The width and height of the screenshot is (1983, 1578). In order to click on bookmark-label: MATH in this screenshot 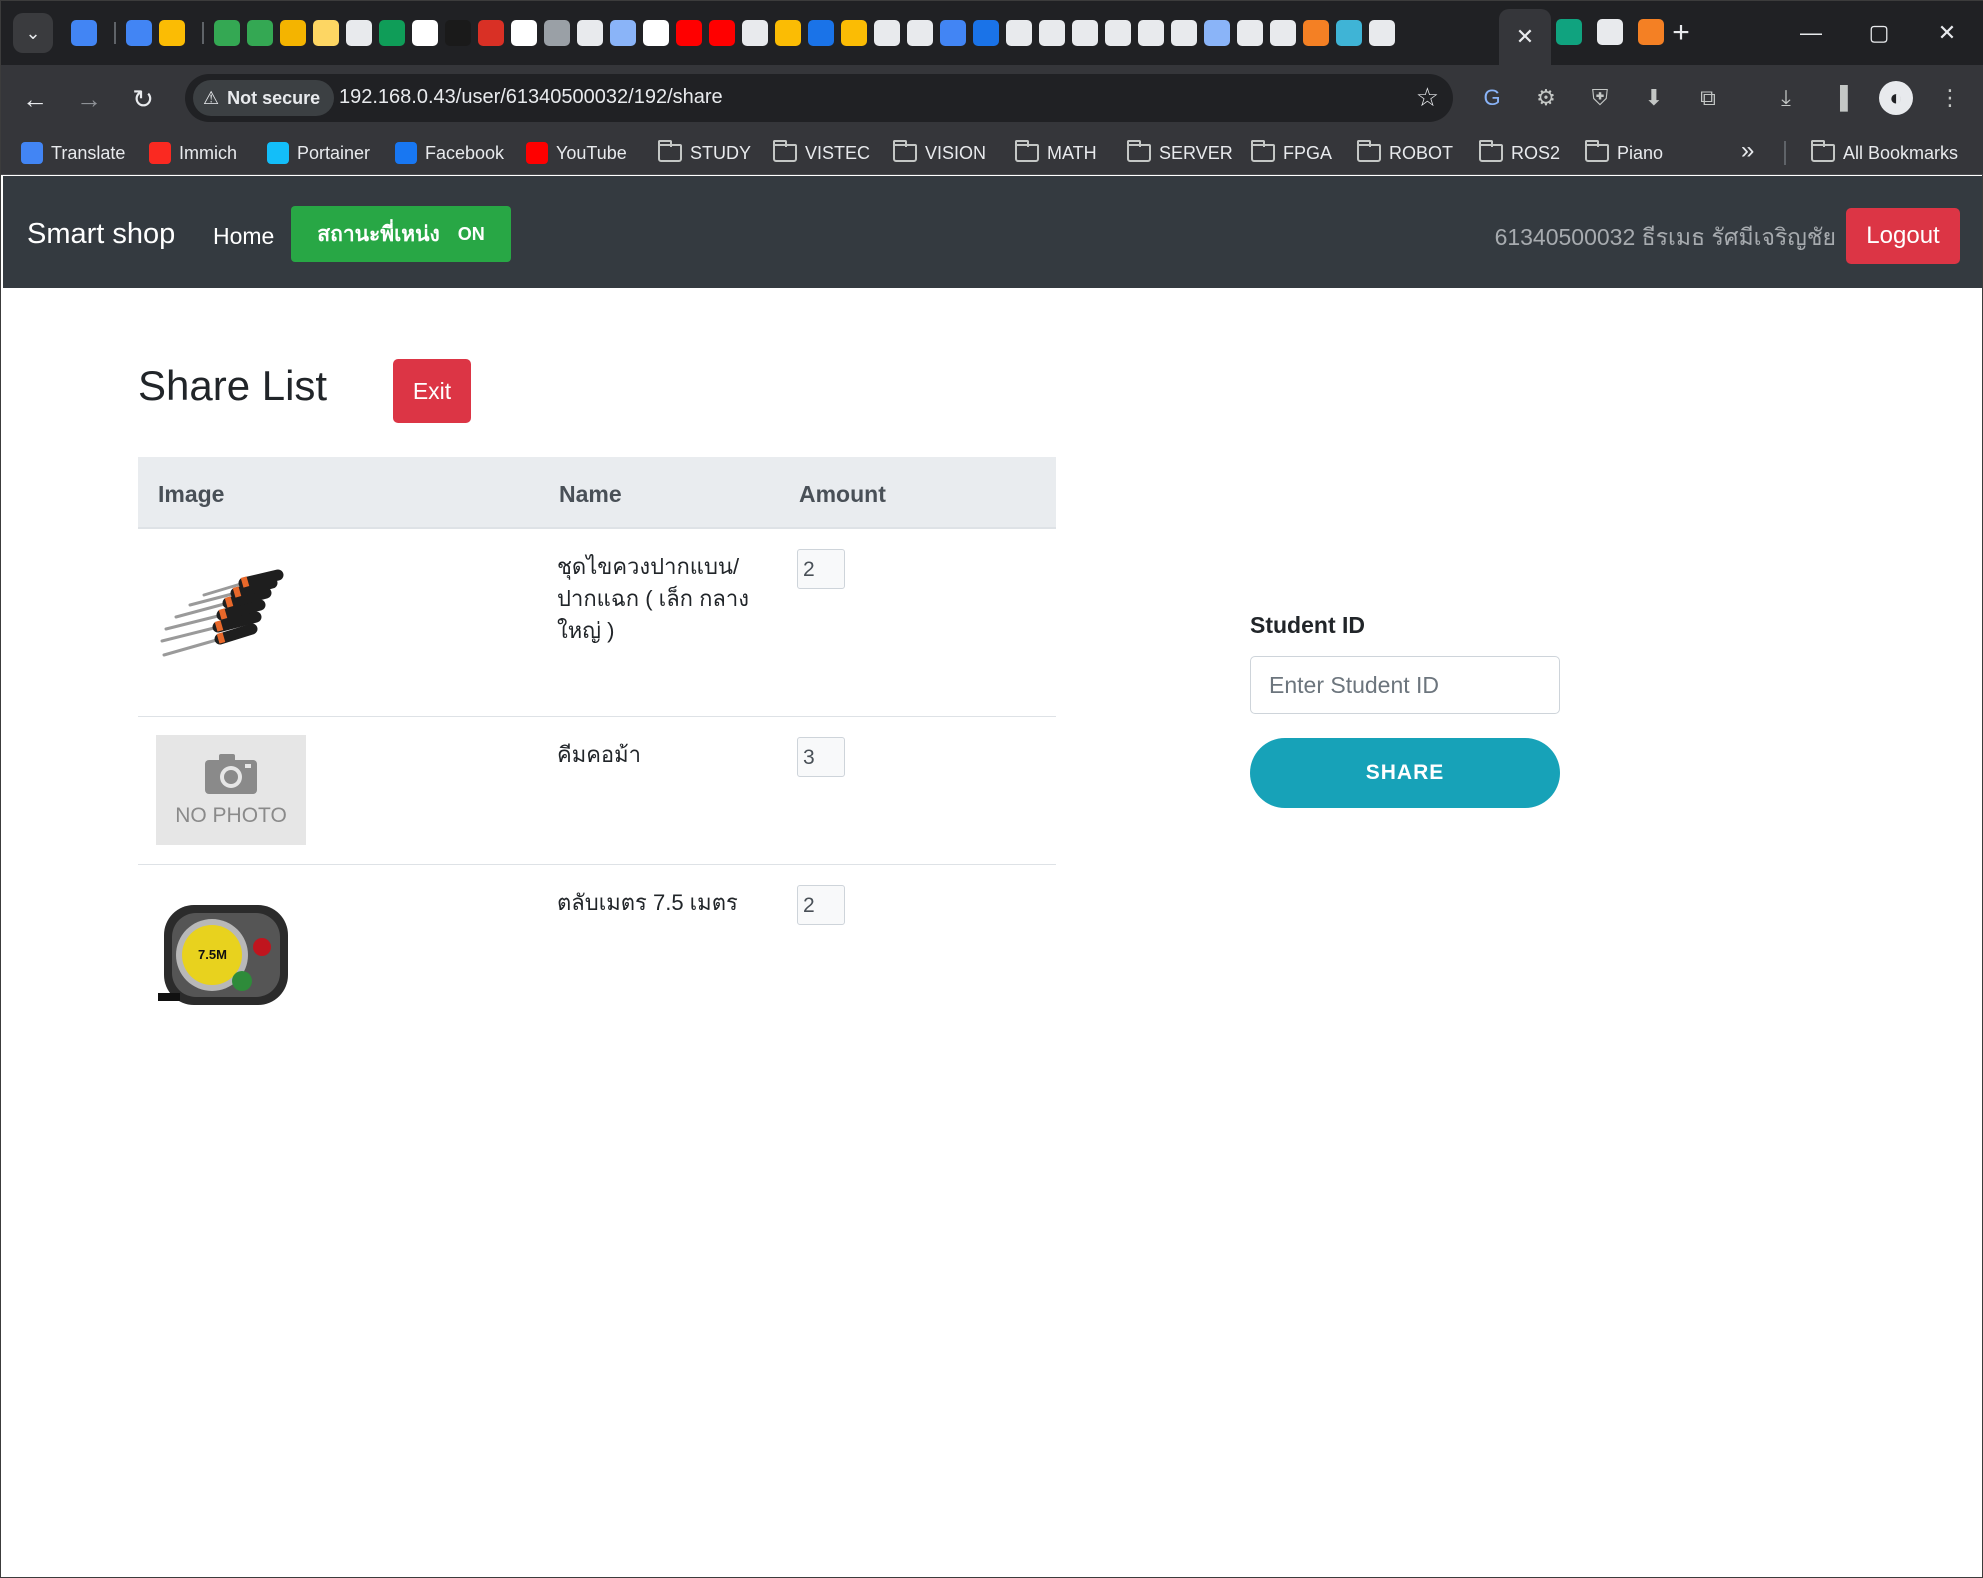, I will do `click(1072, 152)`.